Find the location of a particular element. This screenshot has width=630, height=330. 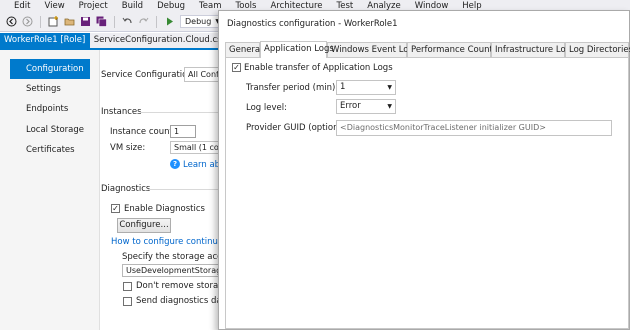

menu-view: View is located at coordinates (54, 6).